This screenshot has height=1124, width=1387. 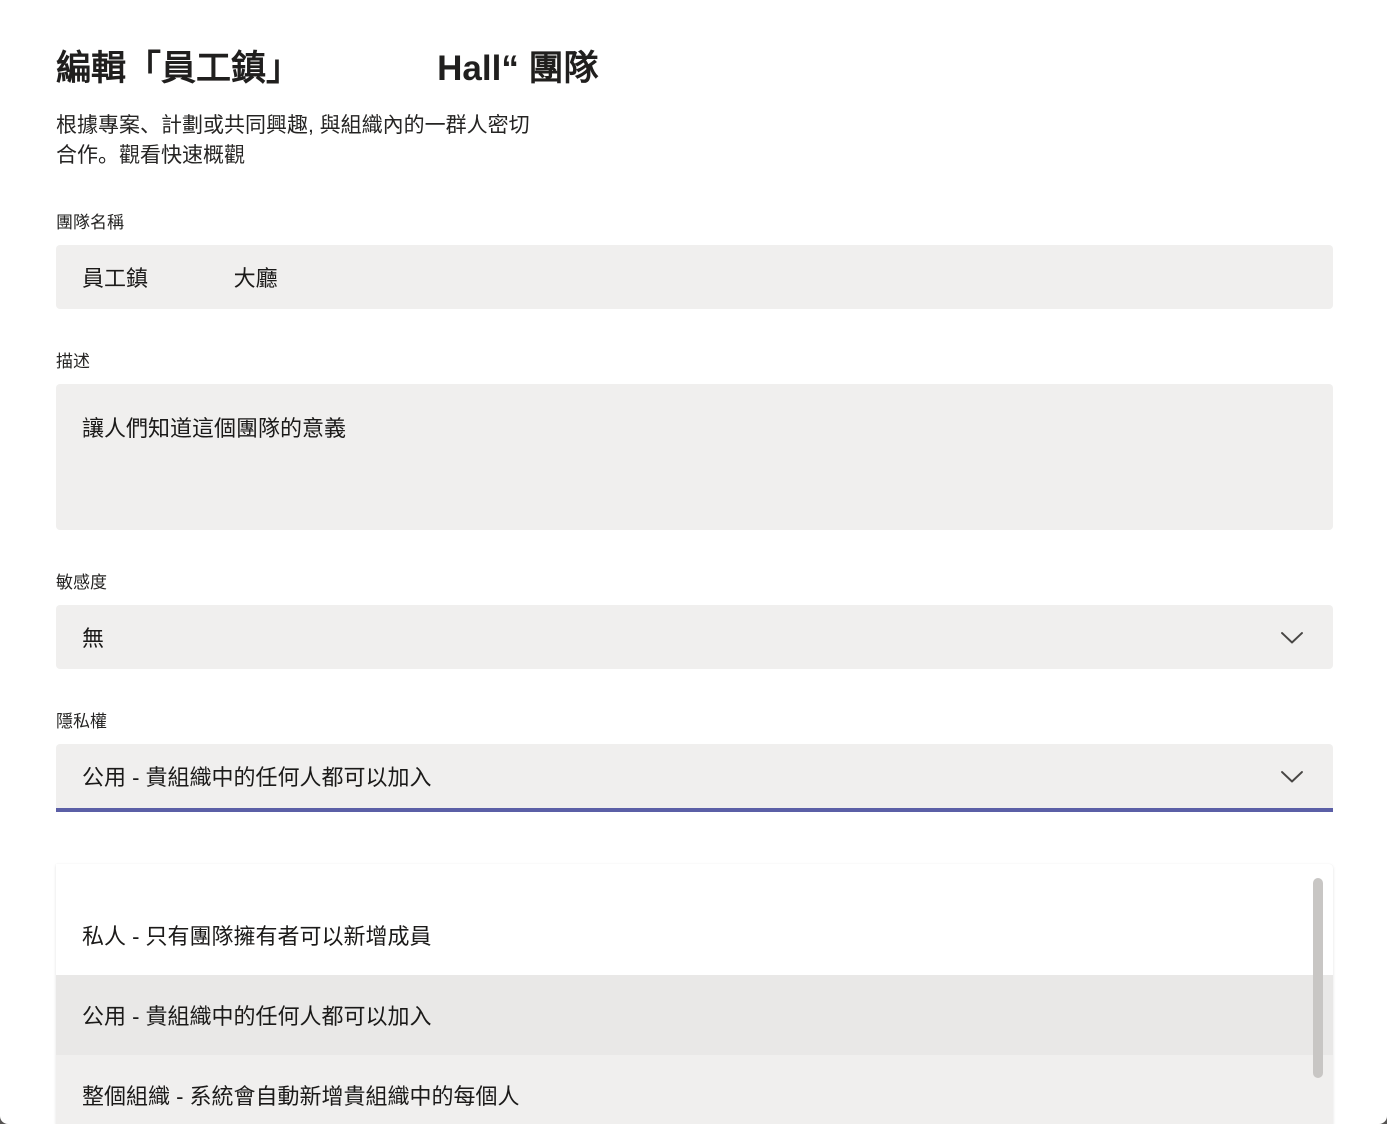 I want to click on sensitivity-value: 無, so click(x=93, y=638).